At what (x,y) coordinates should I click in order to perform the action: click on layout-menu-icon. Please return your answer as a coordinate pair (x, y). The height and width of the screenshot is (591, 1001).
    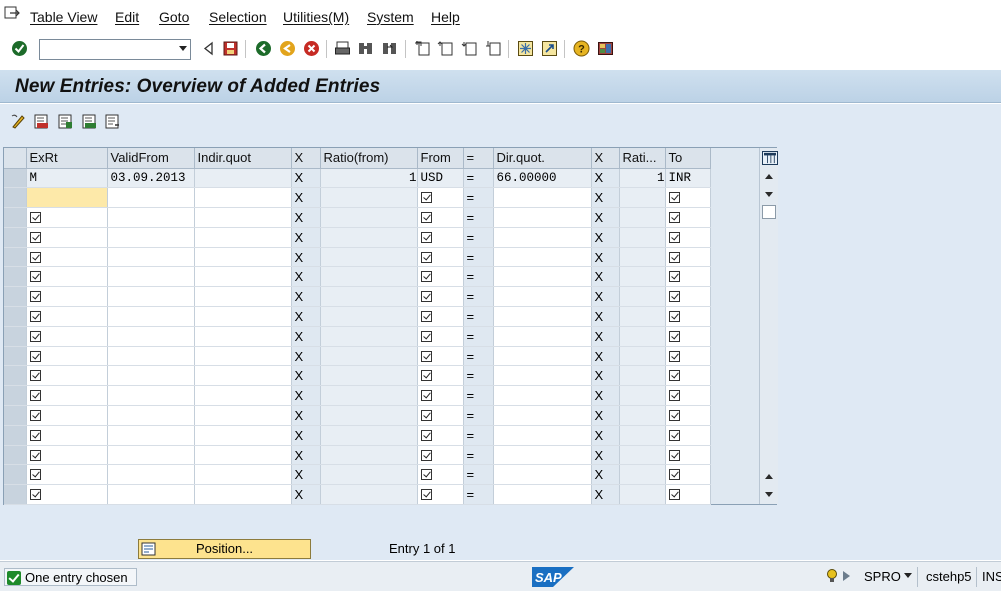
    Looking at the image, I should click on (605, 48).